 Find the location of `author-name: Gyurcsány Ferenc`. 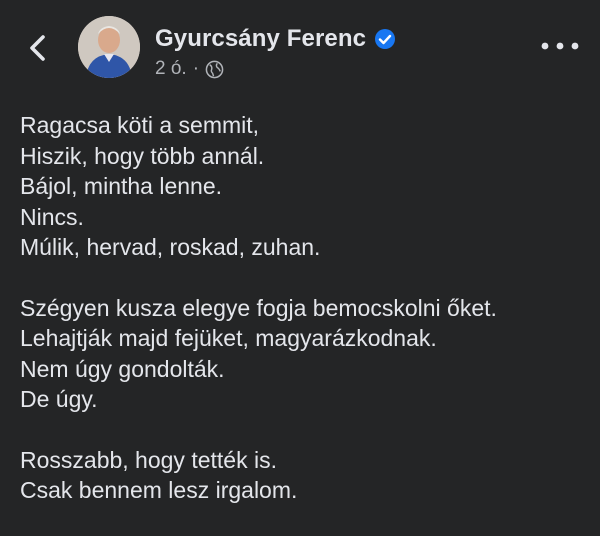

author-name: Gyurcsány Ferenc is located at coordinates (261, 38).